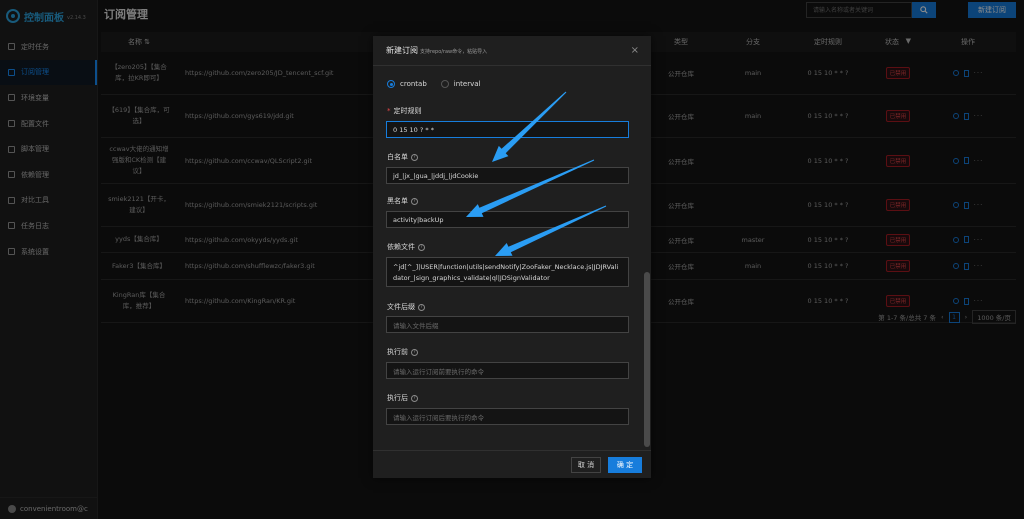  Describe the element at coordinates (402, 398) in the screenshot. I see `after-label: 执行后?` at that location.